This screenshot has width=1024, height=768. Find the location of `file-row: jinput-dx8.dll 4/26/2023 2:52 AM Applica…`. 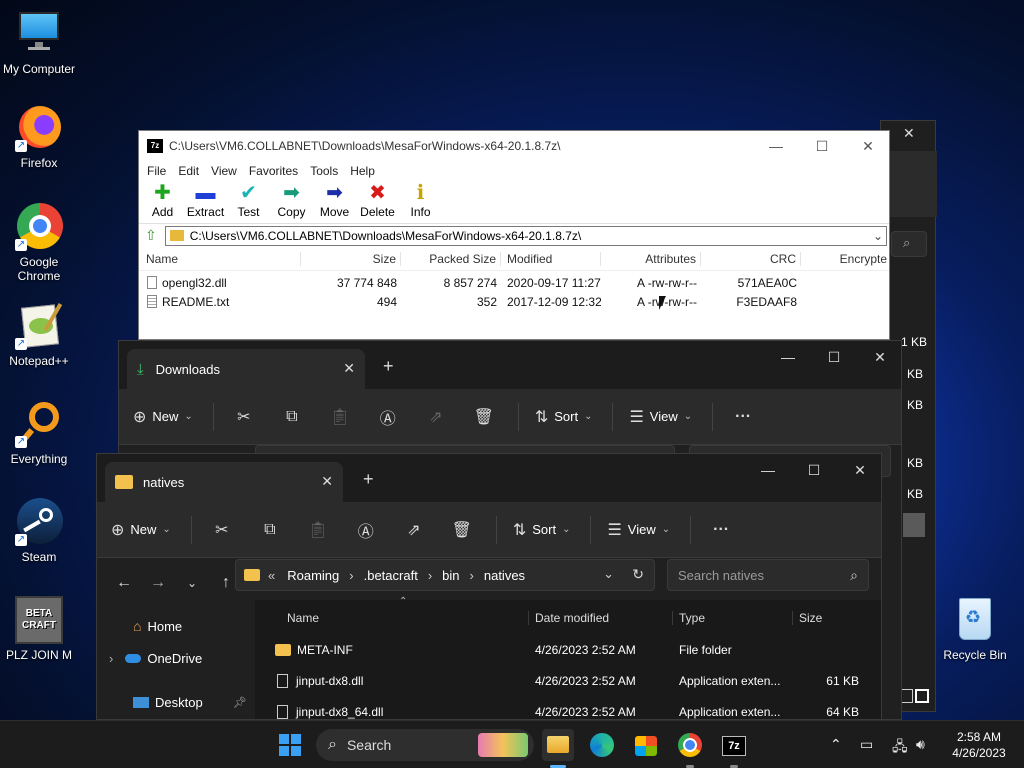

file-row: jinput-dx8.dll 4/26/2023 2:52 AM Applica… is located at coordinates (568, 680).